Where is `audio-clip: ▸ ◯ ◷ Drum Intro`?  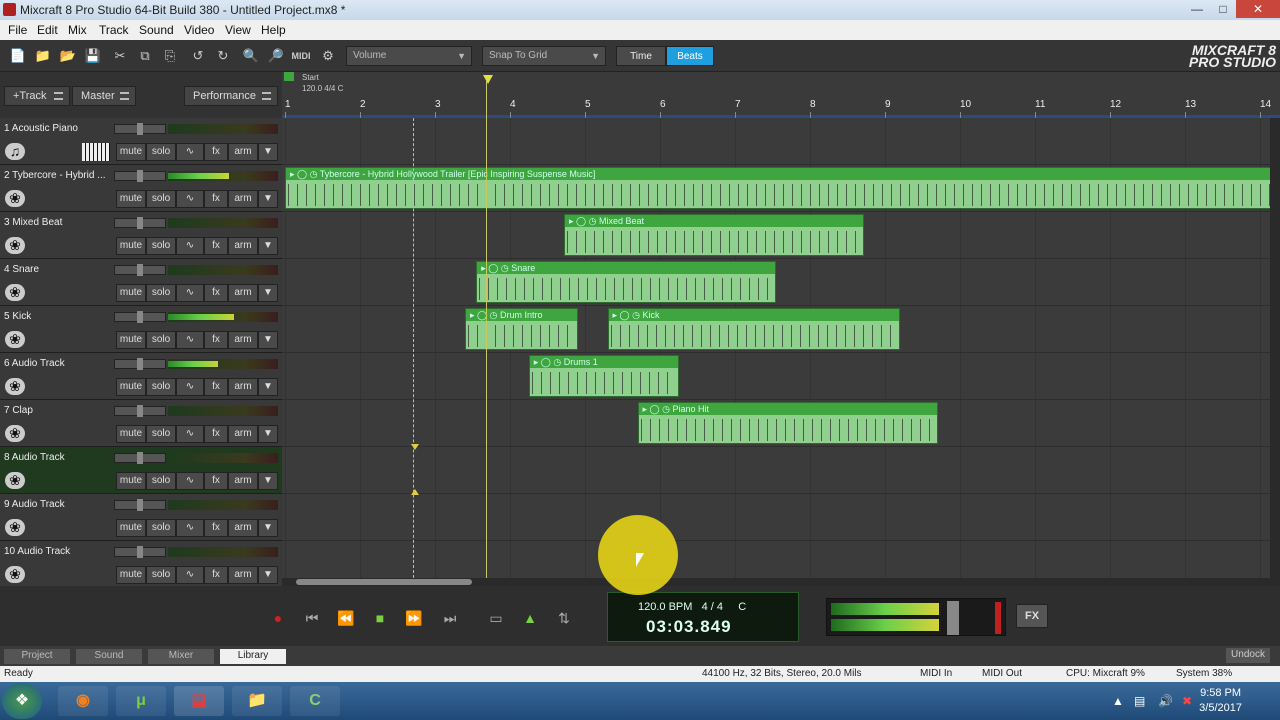 audio-clip: ▸ ◯ ◷ Drum Intro is located at coordinates (521, 329).